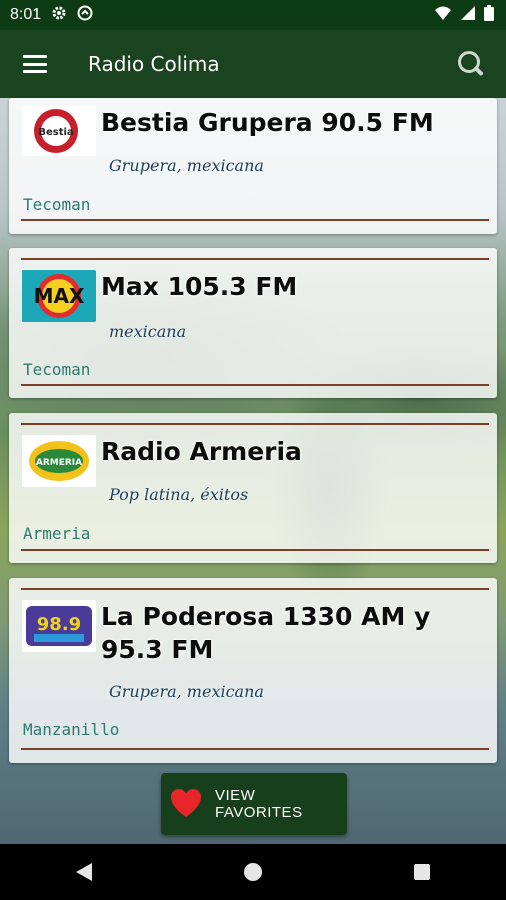 Image resolution: width=506 pixels, height=900 pixels. I want to click on logo-text: 98.9, so click(59, 624).